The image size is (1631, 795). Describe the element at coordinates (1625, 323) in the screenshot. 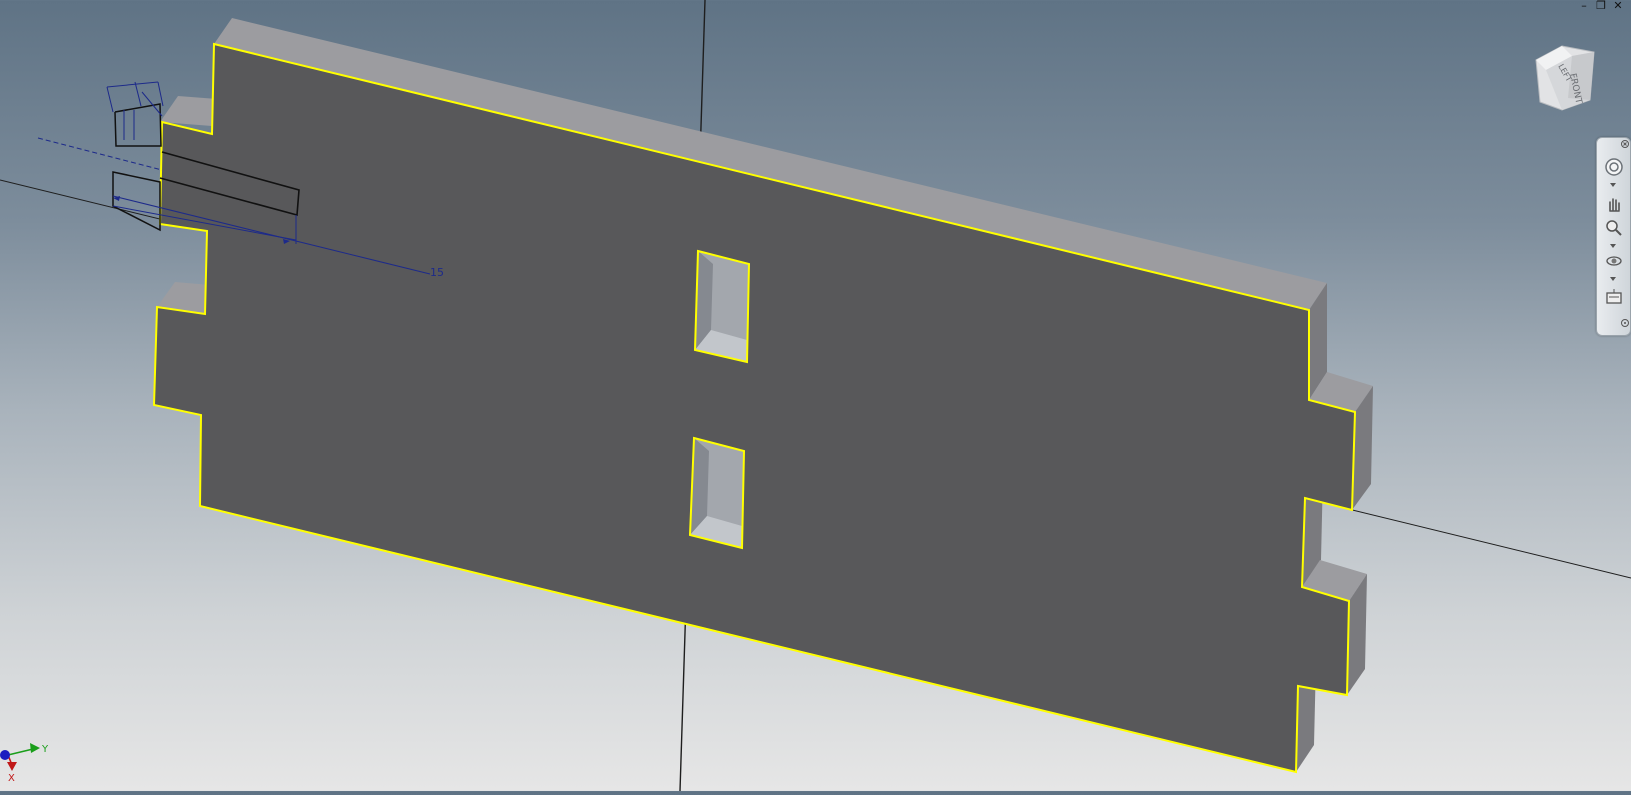

I see `customize-icon` at that location.